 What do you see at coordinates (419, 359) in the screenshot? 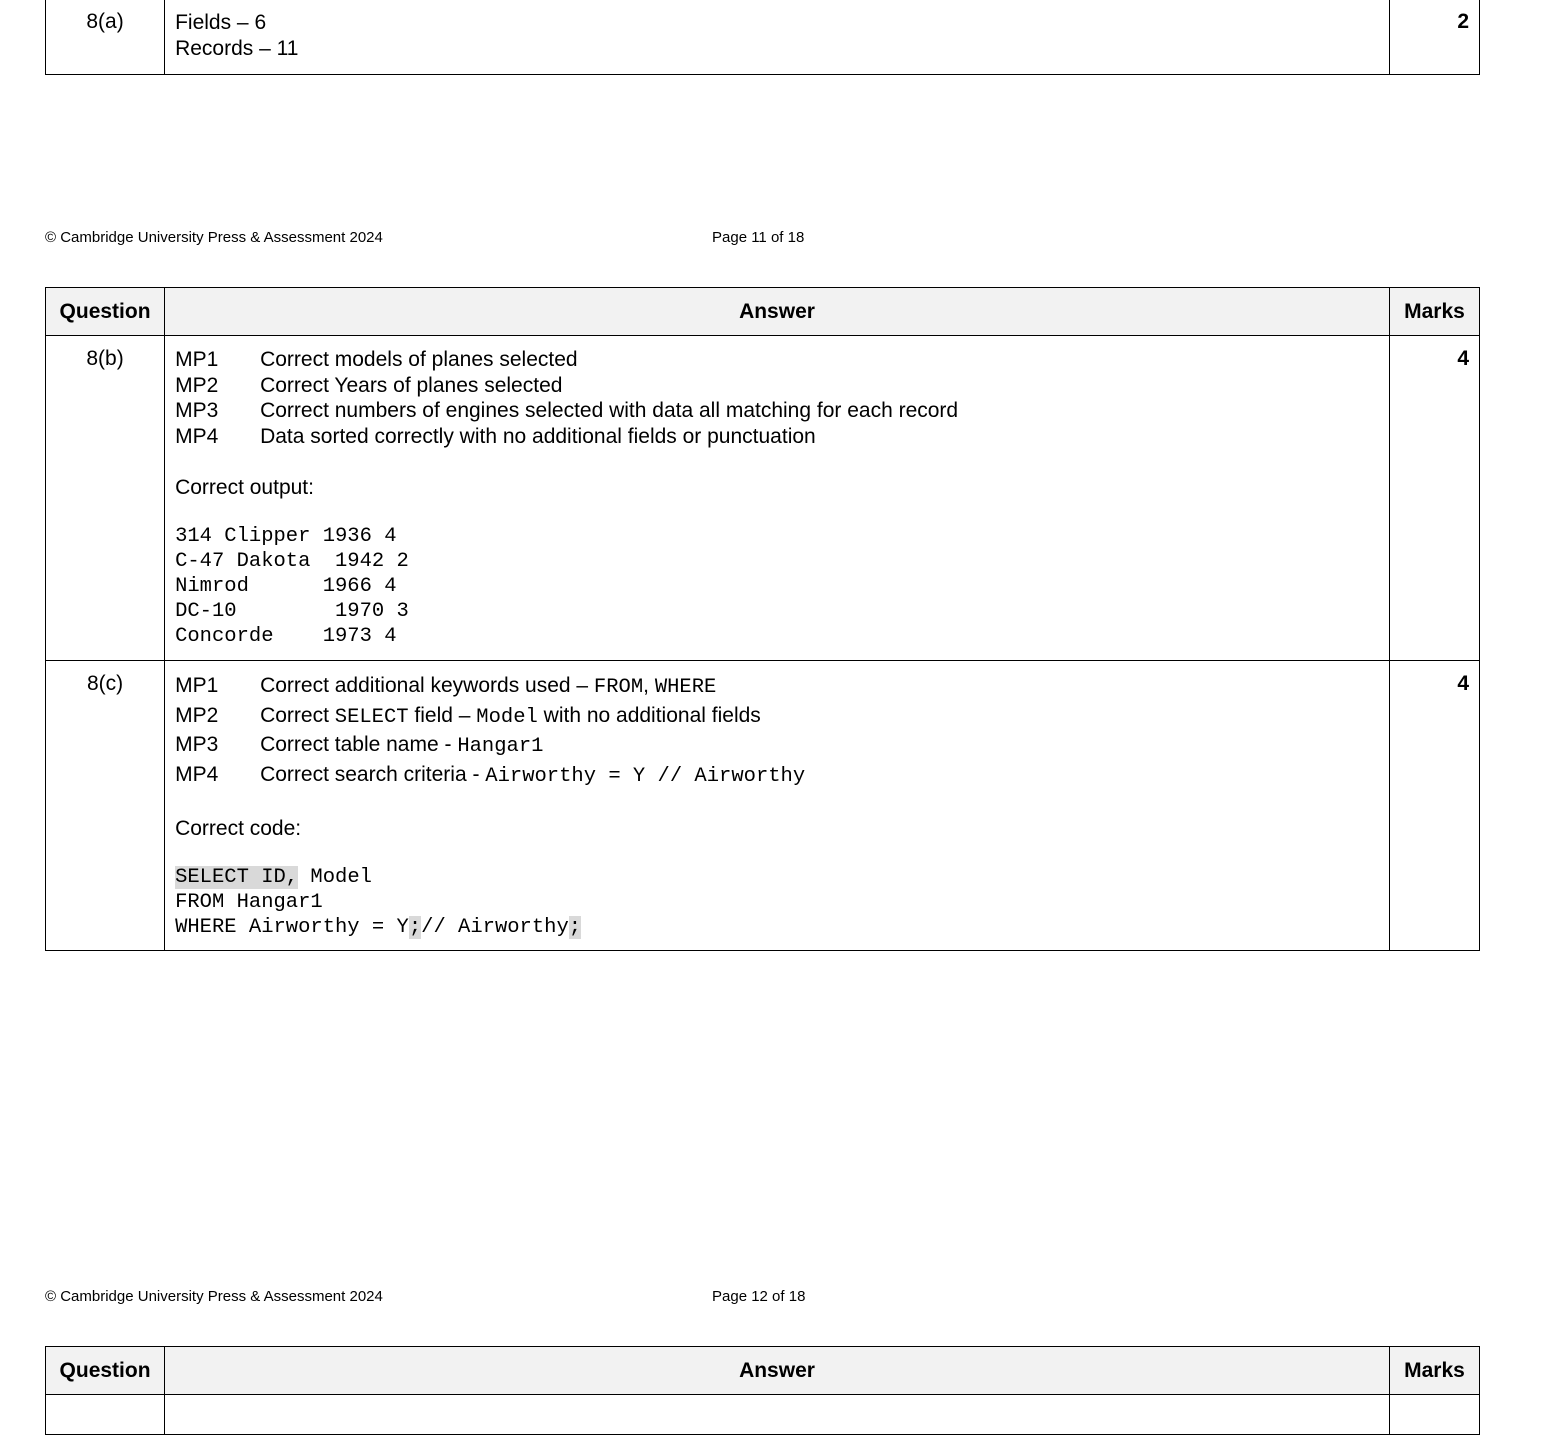
I see `mark-point-text: Correct models of planes selected` at bounding box center [419, 359].